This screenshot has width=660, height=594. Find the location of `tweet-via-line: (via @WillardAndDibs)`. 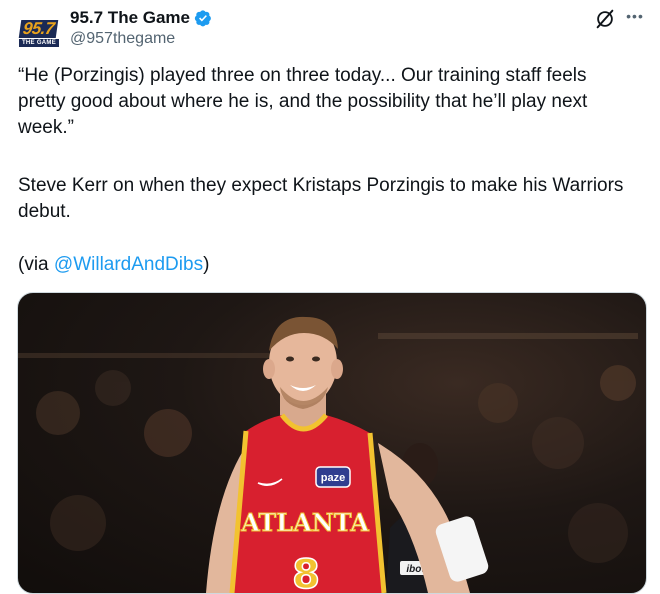

tweet-via-line: (via @WillardAndDibs) is located at coordinates (328, 265).